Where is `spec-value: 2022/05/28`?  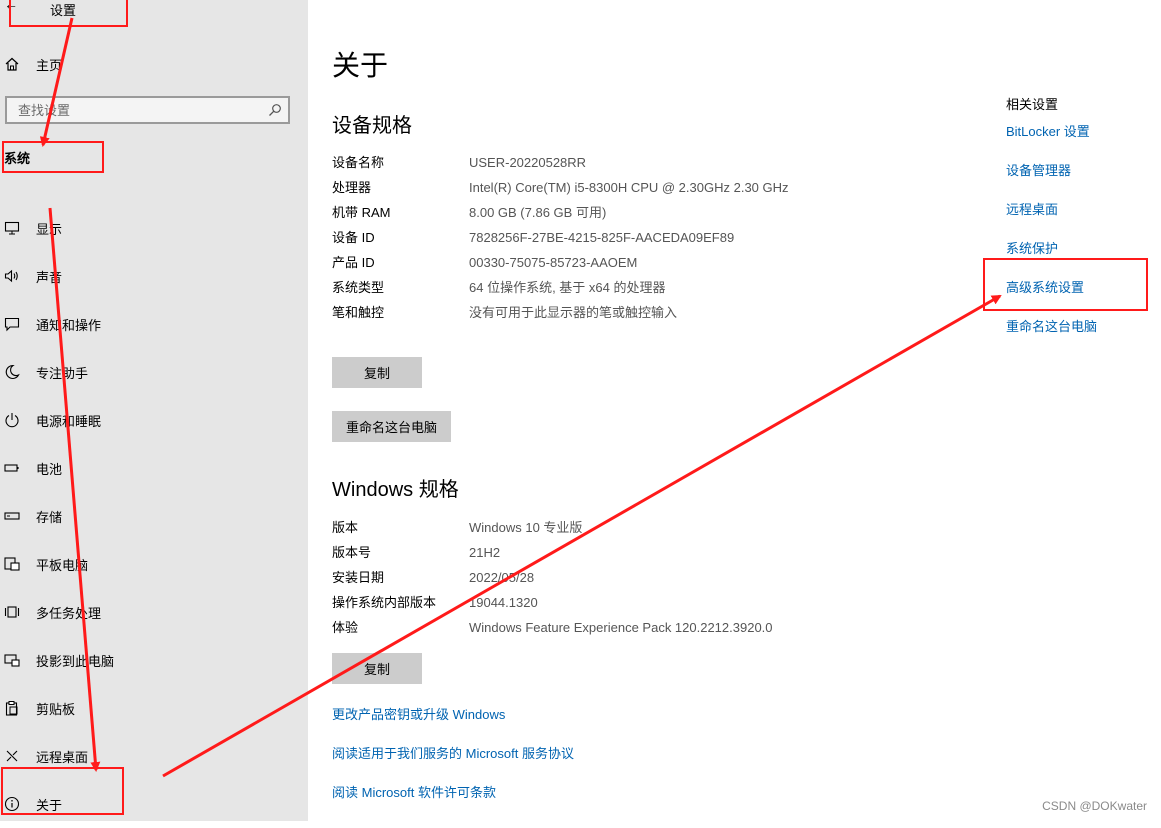 spec-value: 2022/05/28 is located at coordinates (502, 577).